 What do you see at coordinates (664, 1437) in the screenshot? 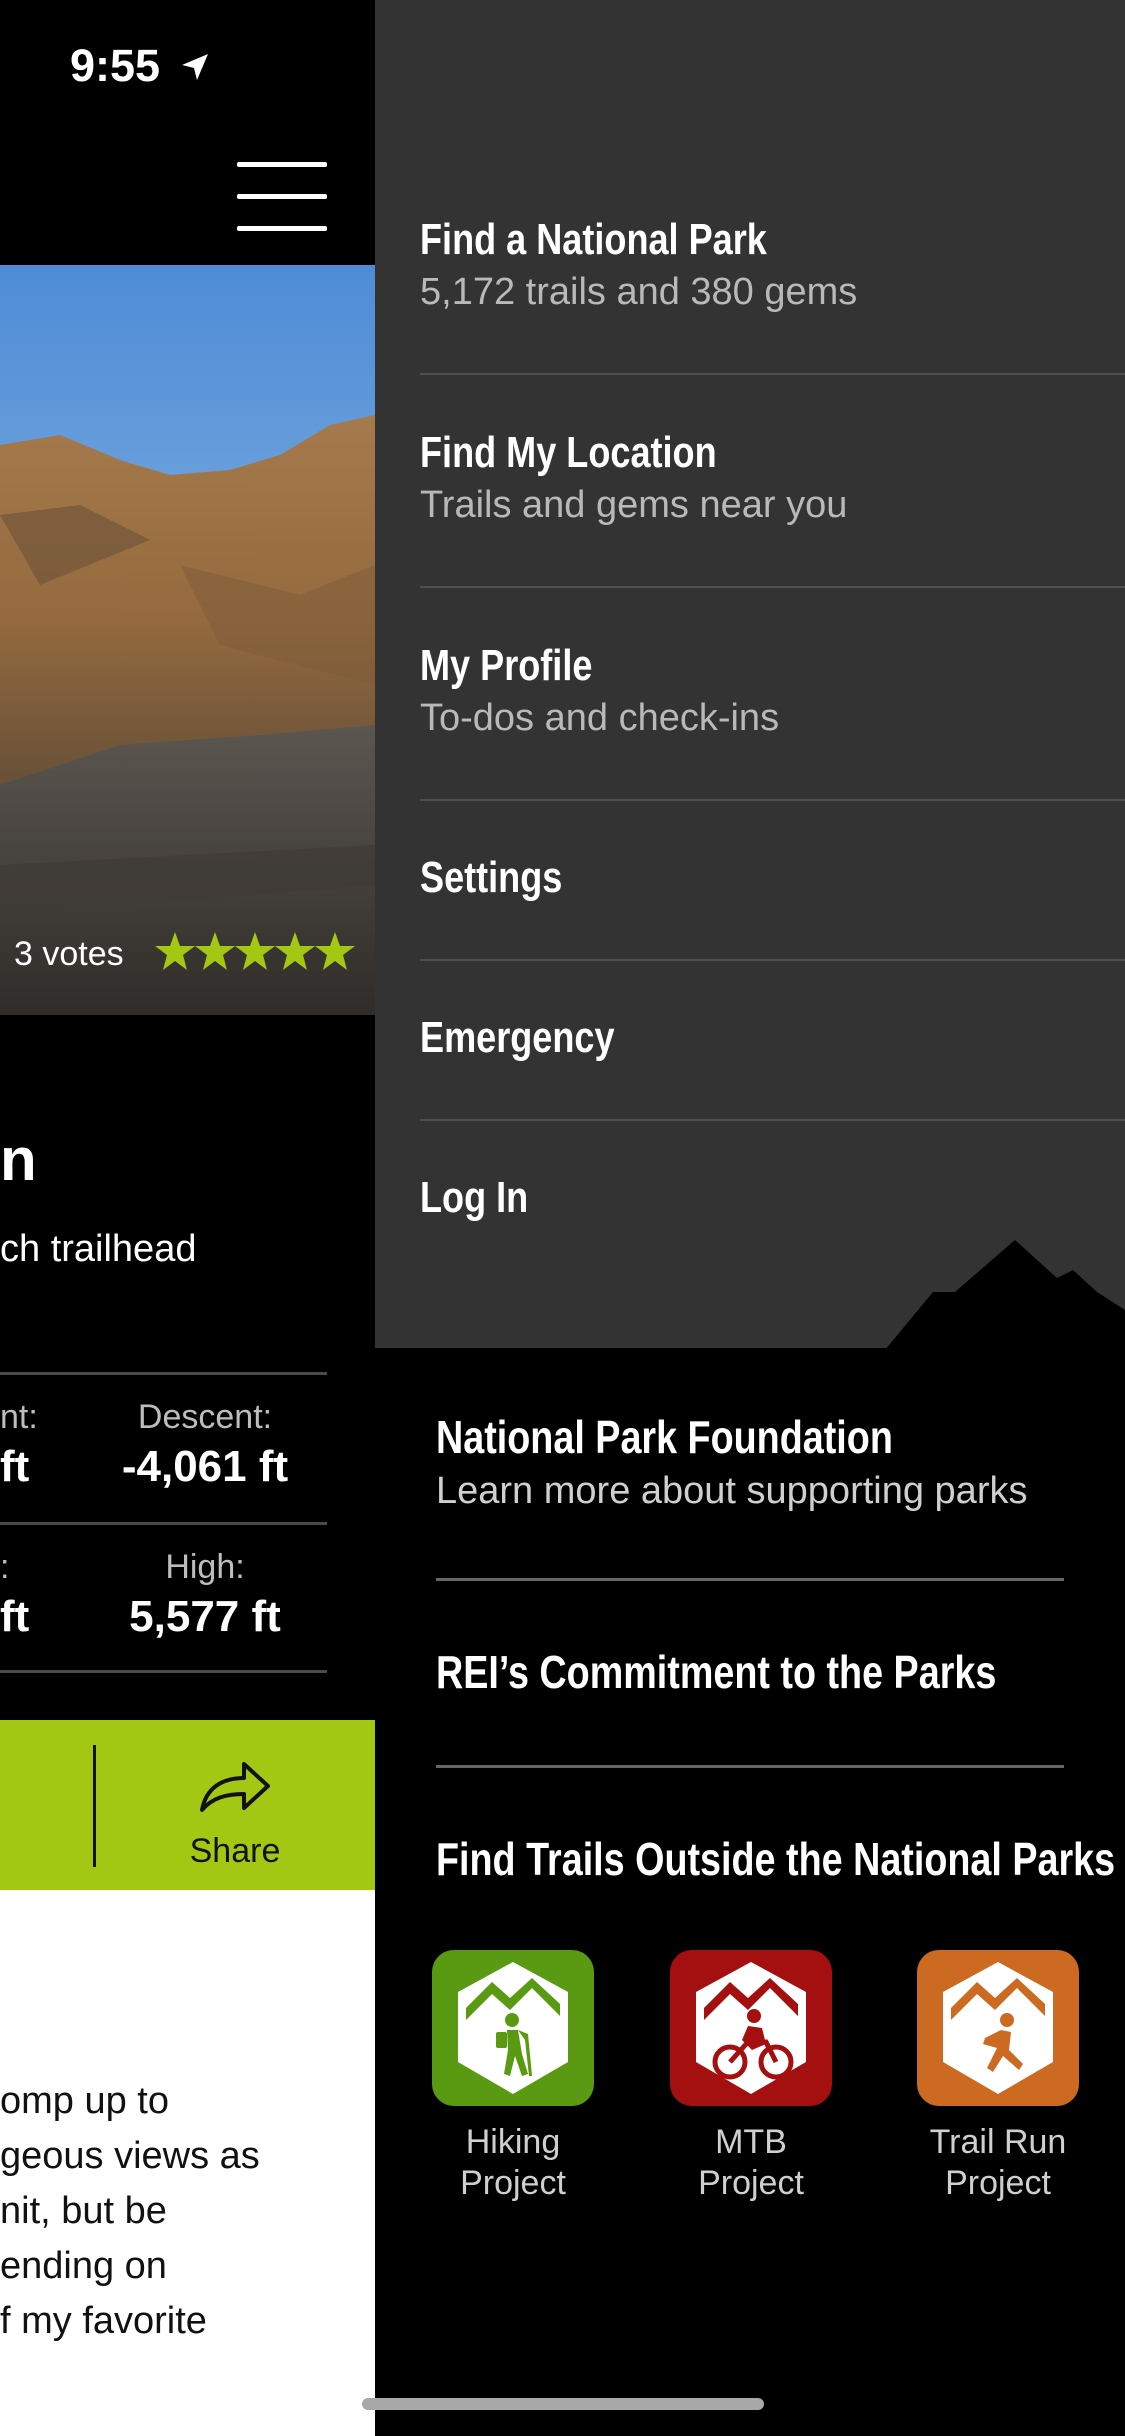
I see `link-title: National Park Foundation` at bounding box center [664, 1437].